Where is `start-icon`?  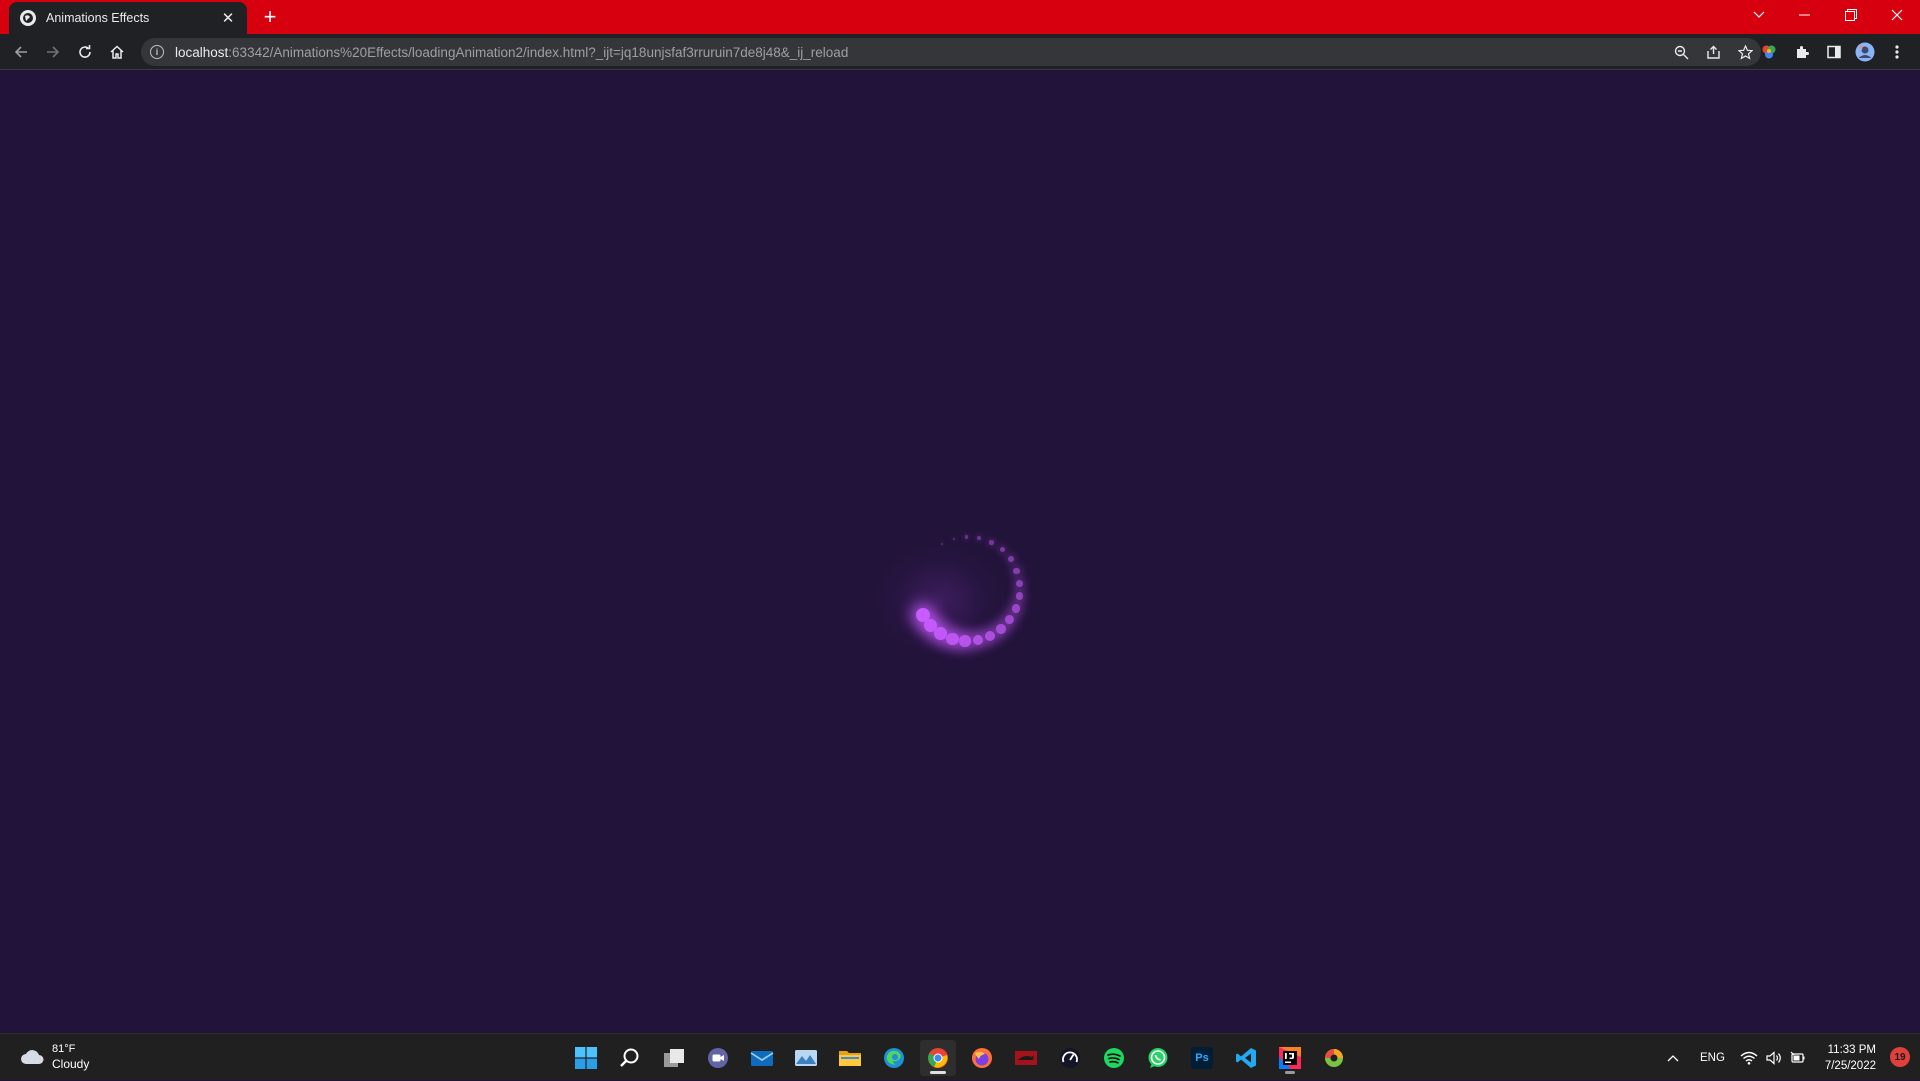
start-icon is located at coordinates (586, 1058).